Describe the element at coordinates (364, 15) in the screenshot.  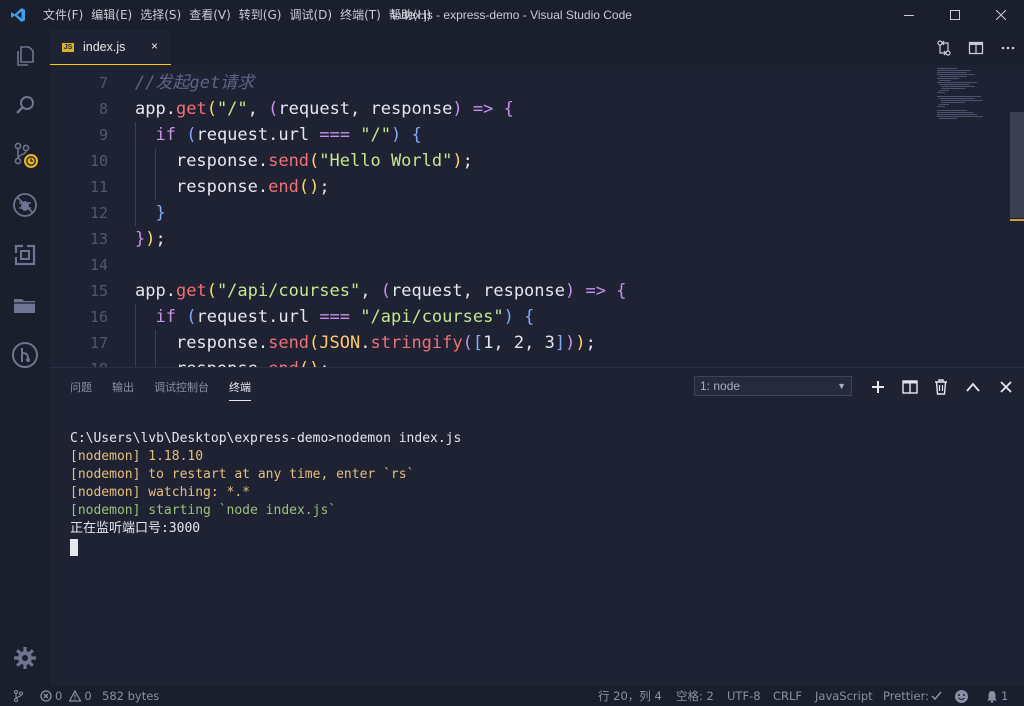
I see `menu-terminal: 终端(T)` at that location.